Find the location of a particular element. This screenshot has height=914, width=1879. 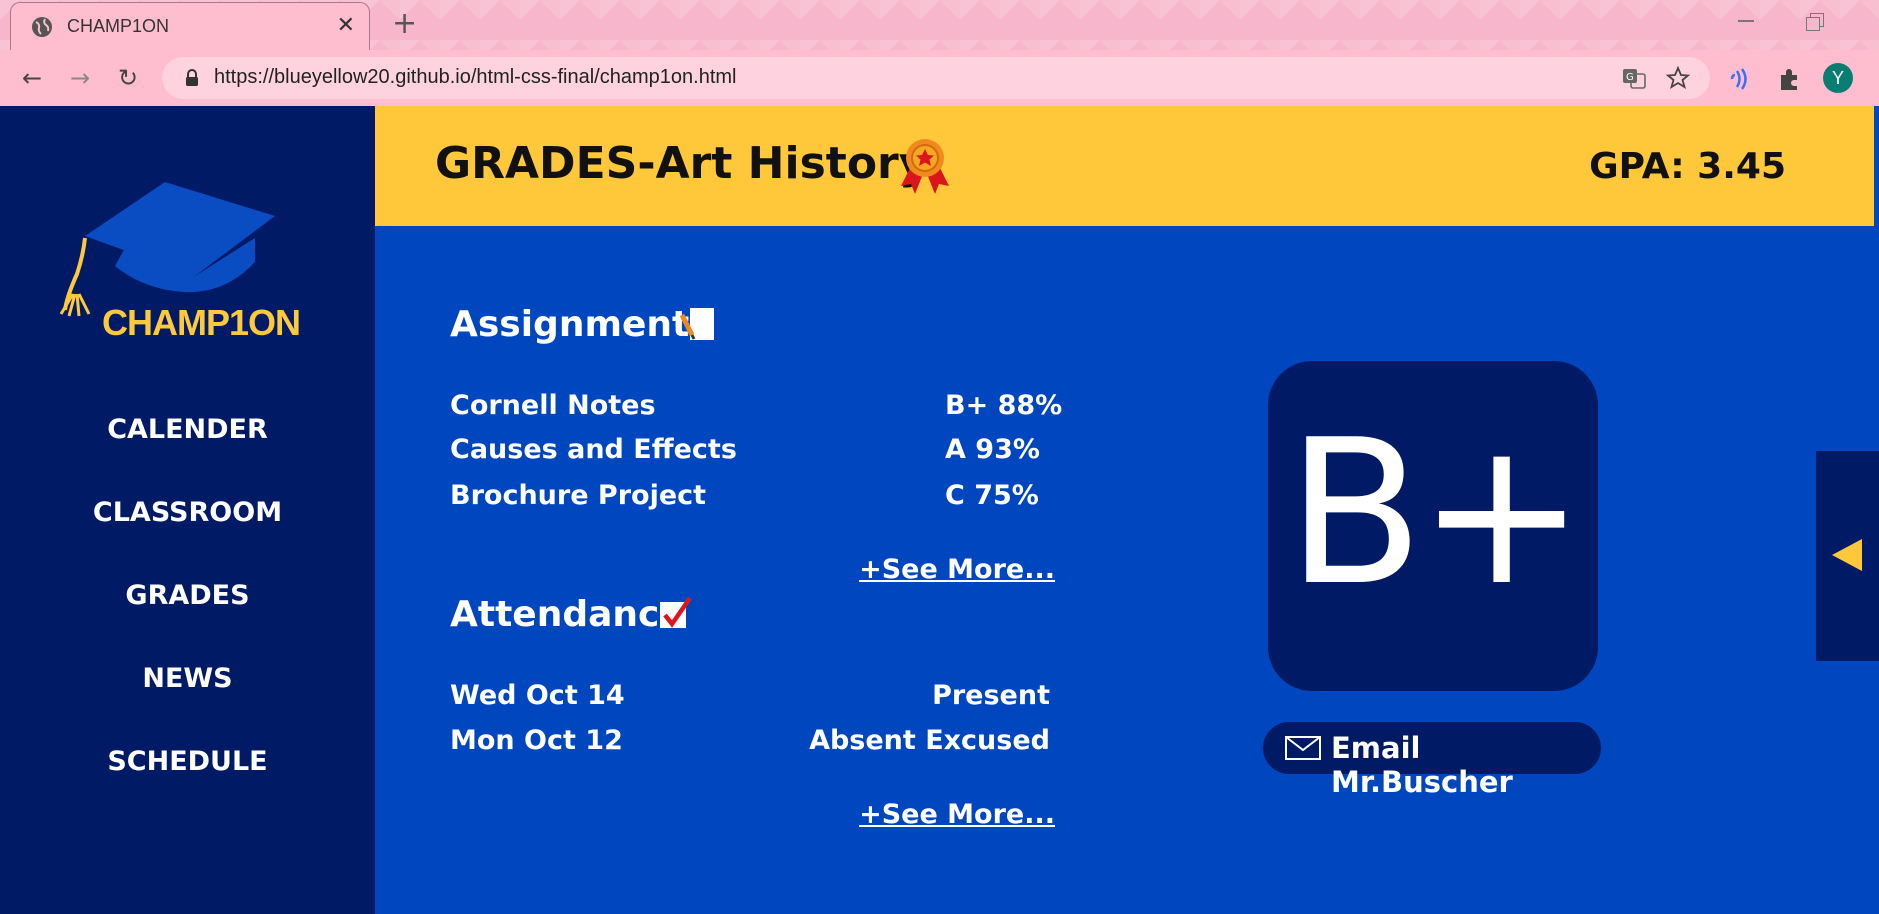

browser-tab: CHAMP1ON ✕ is located at coordinates (190, 26).